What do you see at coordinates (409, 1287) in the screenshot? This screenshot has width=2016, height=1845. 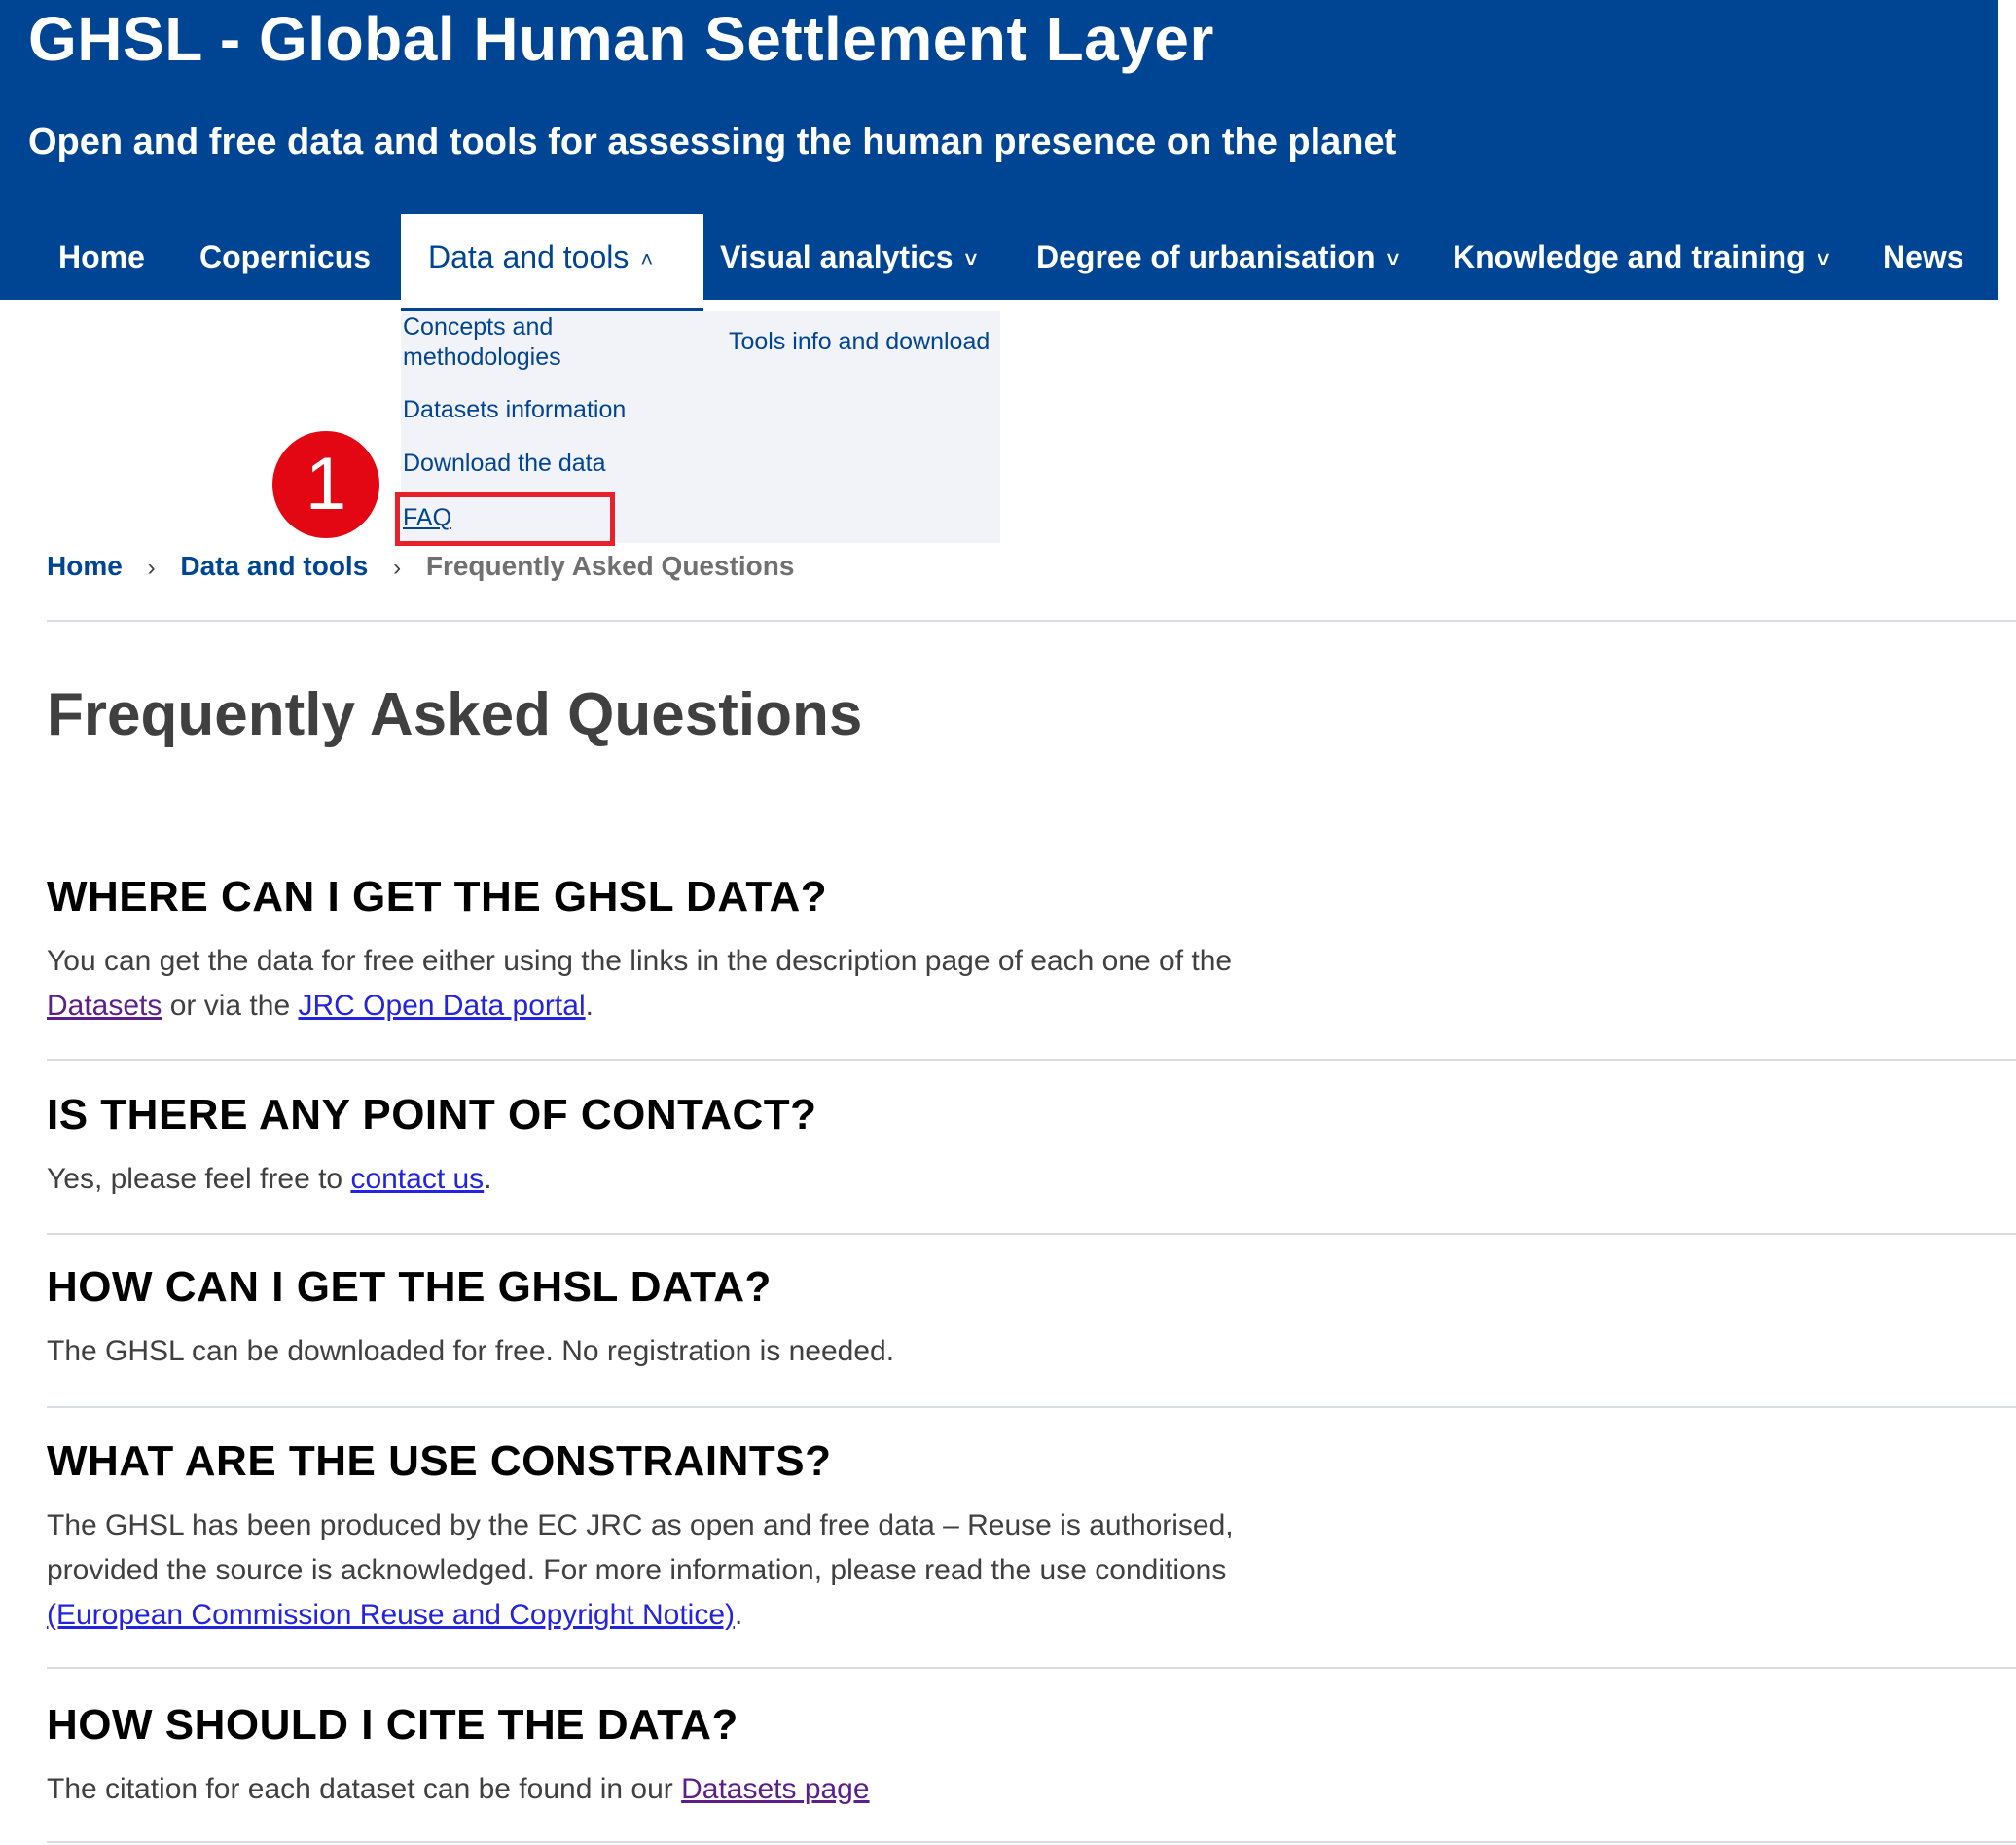 I see `faq-question: HOW CAN I GET THE GHSL DATA?` at bounding box center [409, 1287].